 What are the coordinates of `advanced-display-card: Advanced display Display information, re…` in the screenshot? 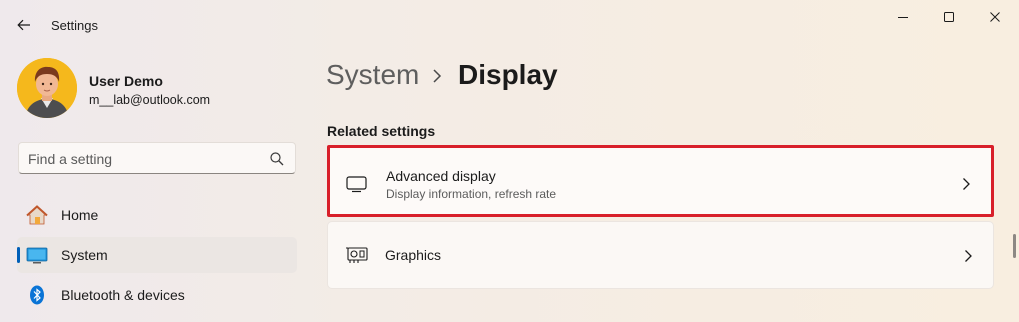 It's located at (660, 181).